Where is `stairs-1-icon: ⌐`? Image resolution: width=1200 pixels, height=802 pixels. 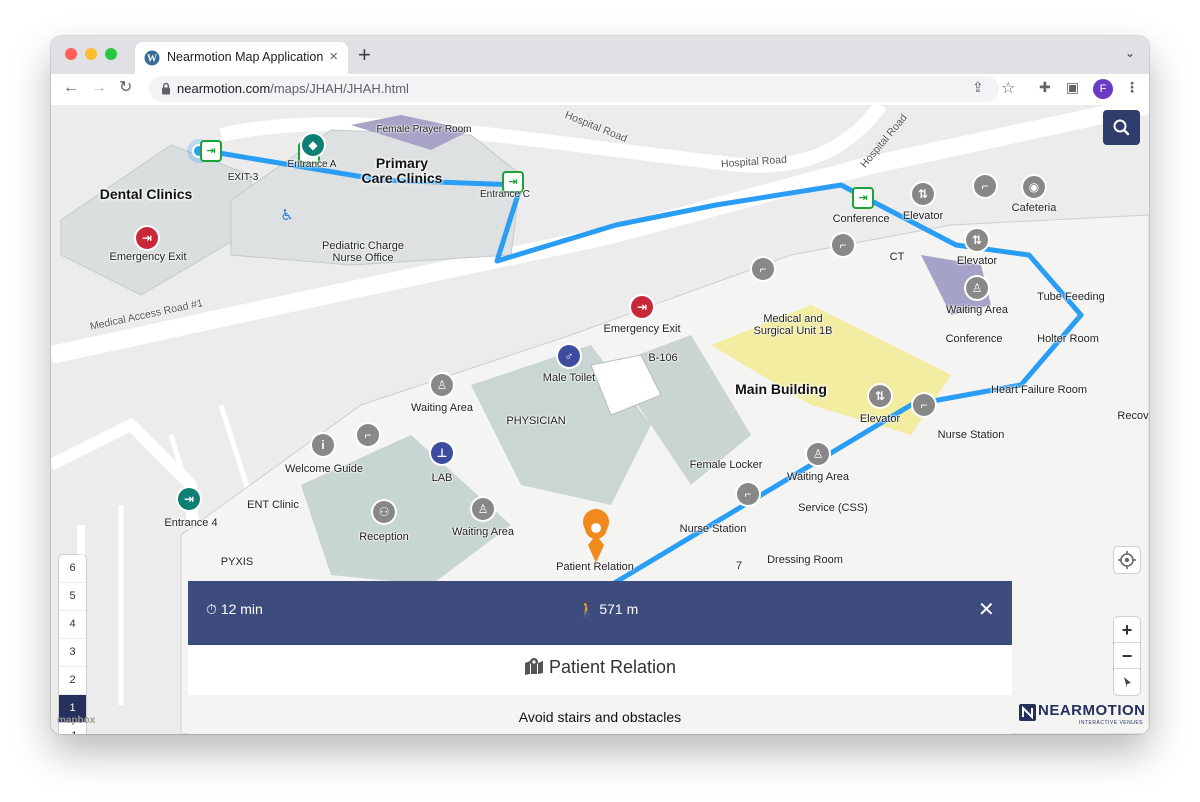 stairs-1-icon: ⌐ is located at coordinates (985, 186).